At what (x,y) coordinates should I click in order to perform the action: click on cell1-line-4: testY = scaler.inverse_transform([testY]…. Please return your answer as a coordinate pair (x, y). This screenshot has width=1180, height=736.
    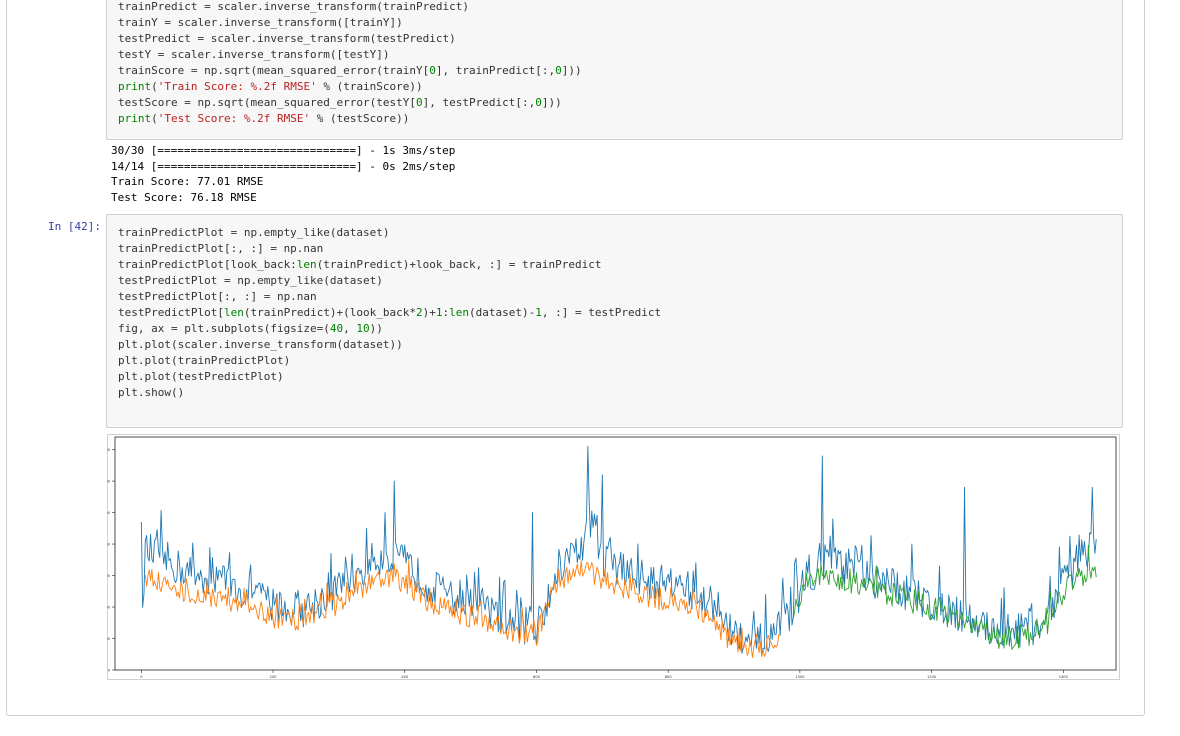
    Looking at the image, I should click on (254, 54).